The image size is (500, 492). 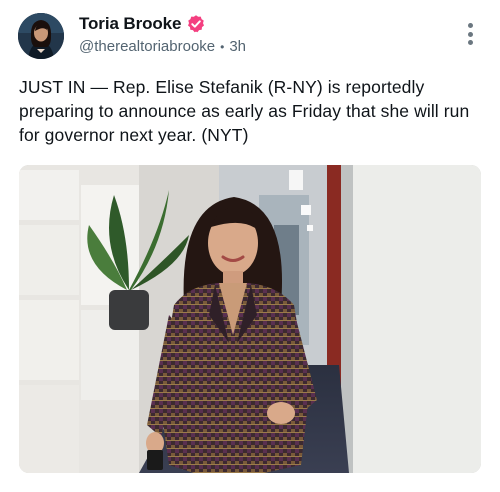 I want to click on post-header: Toria Brooke @therealtoriabrooke • 3h, so click(x=162, y=34).